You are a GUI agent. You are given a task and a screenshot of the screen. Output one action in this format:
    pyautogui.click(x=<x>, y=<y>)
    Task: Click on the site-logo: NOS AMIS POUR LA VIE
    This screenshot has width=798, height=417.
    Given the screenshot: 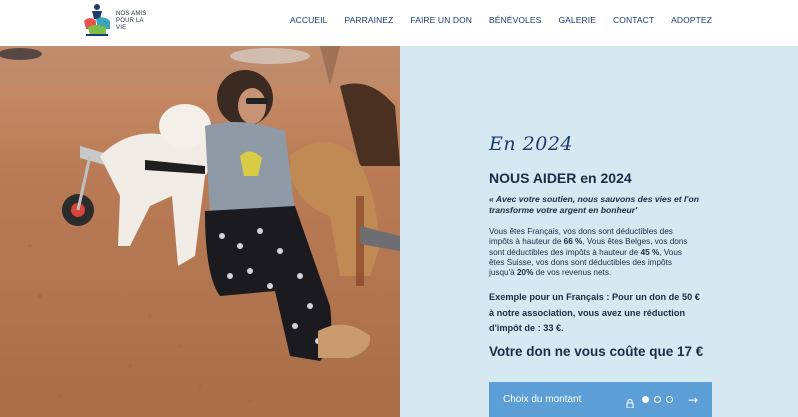 What is the action you would take?
    pyautogui.click(x=115, y=21)
    